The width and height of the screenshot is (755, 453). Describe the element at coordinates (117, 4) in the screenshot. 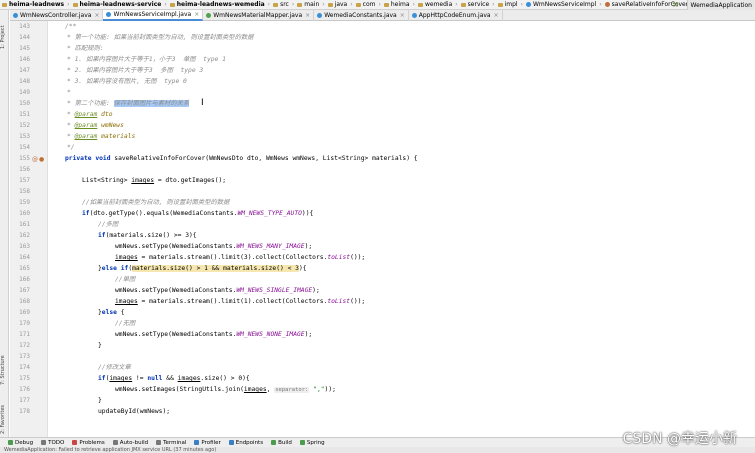

I see `breadcrumb-item: heima-leadnews-service` at that location.